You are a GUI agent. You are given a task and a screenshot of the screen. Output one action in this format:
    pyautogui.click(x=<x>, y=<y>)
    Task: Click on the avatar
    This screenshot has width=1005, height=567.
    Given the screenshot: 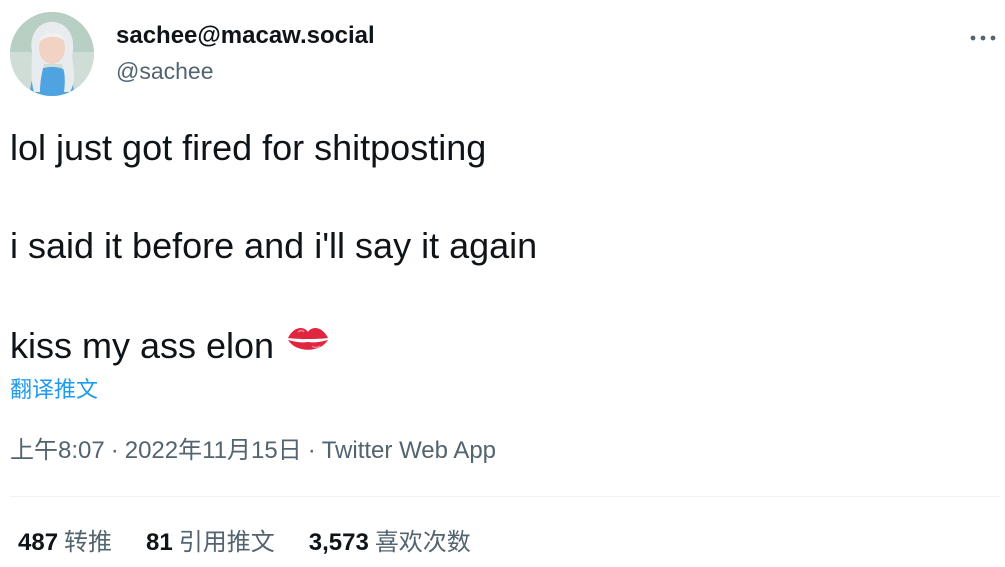 What is the action you would take?
    pyautogui.click(x=52, y=54)
    